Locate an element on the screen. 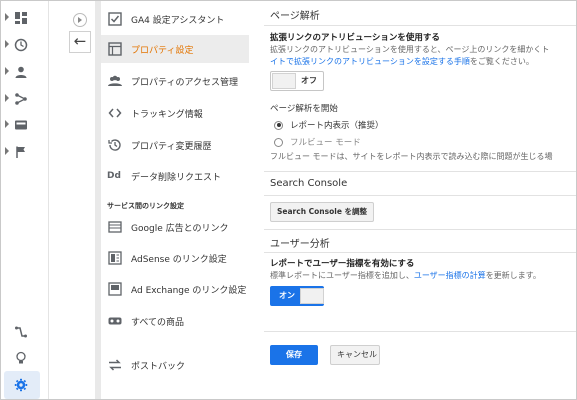 The image size is (577, 400). nav-item-label: ポストバック is located at coordinates (158, 366).